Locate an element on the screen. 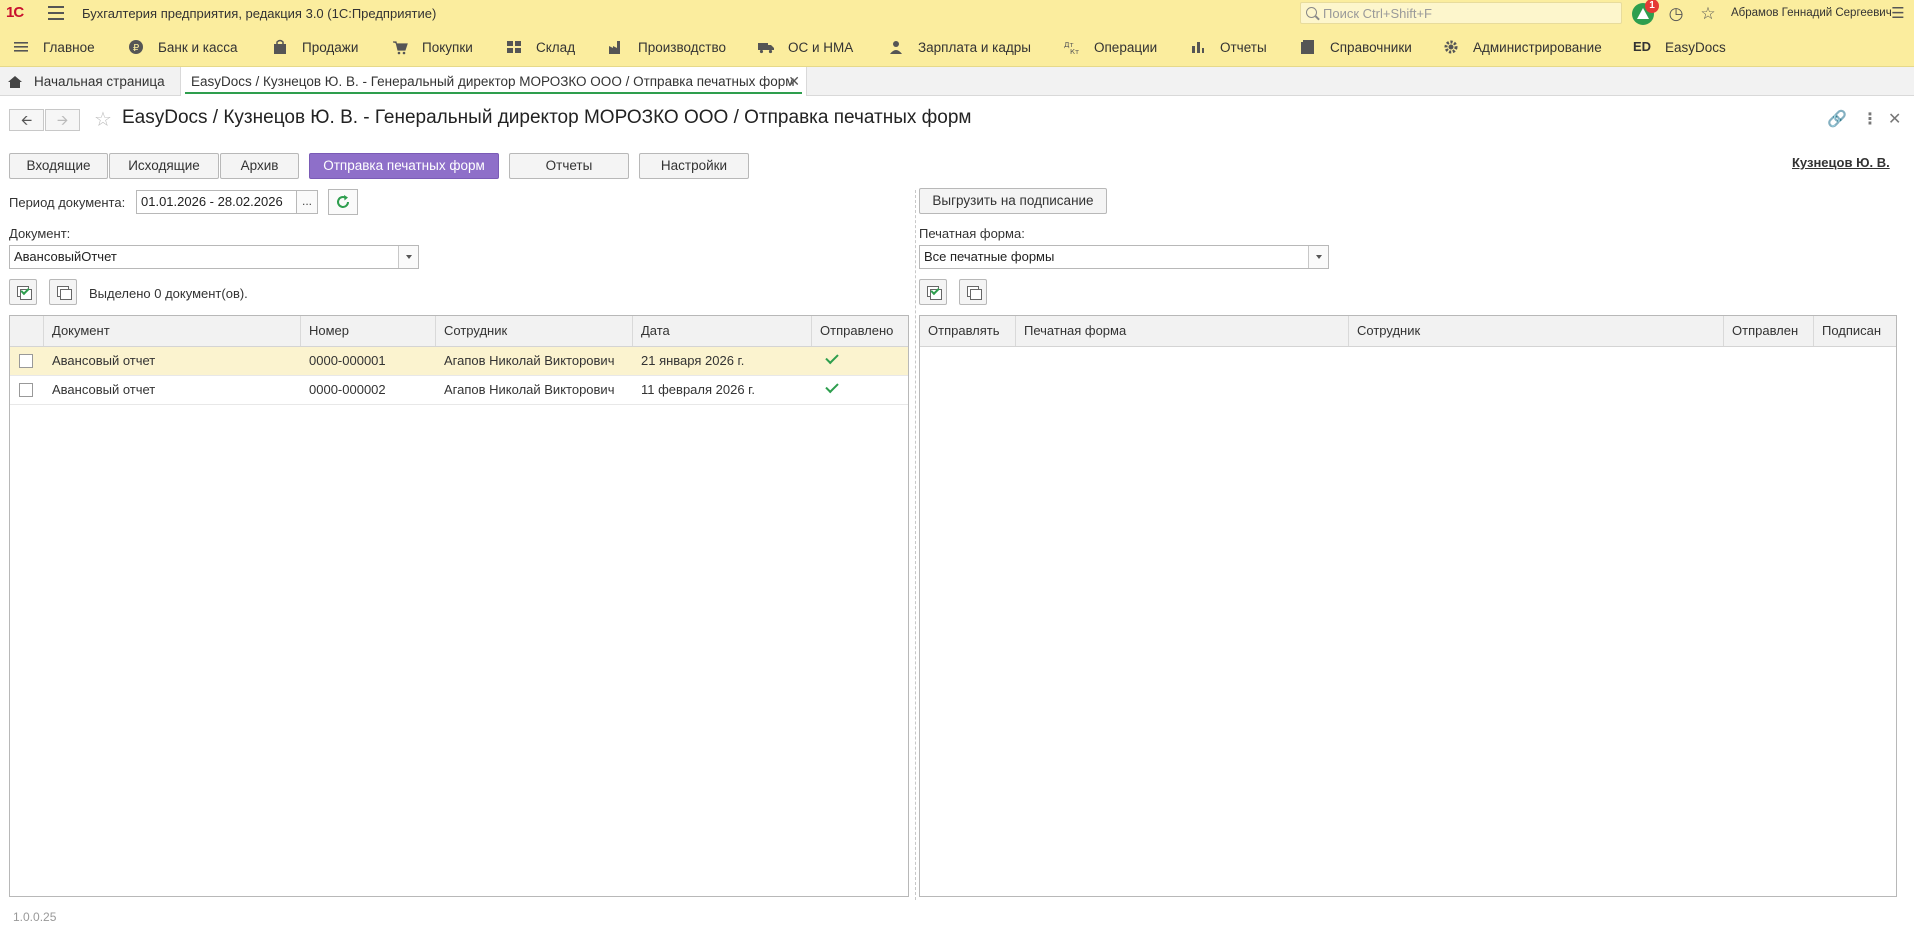  section-label: Администрирование is located at coordinates (1537, 47).